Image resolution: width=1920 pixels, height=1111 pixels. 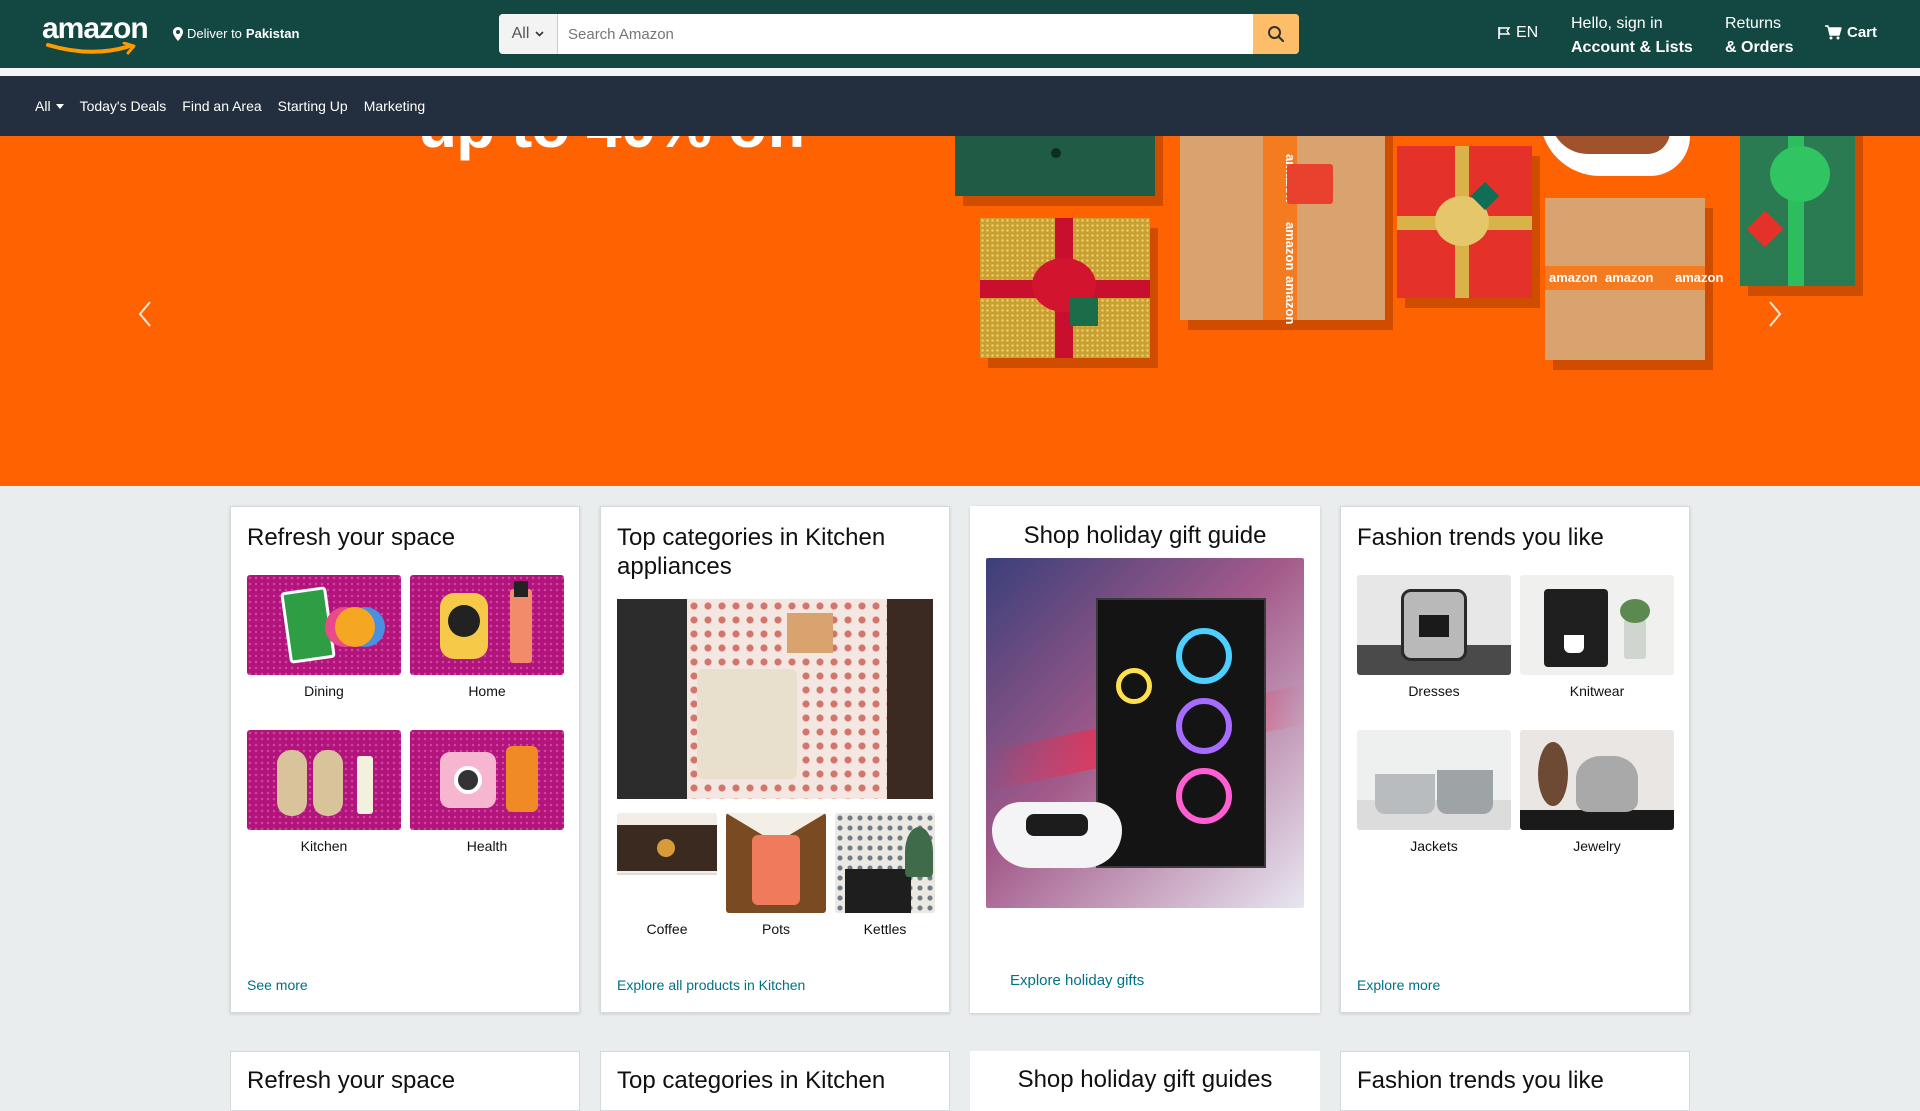 What do you see at coordinates (1797, 211) in the screenshot?
I see `green-gift-box-right` at bounding box center [1797, 211].